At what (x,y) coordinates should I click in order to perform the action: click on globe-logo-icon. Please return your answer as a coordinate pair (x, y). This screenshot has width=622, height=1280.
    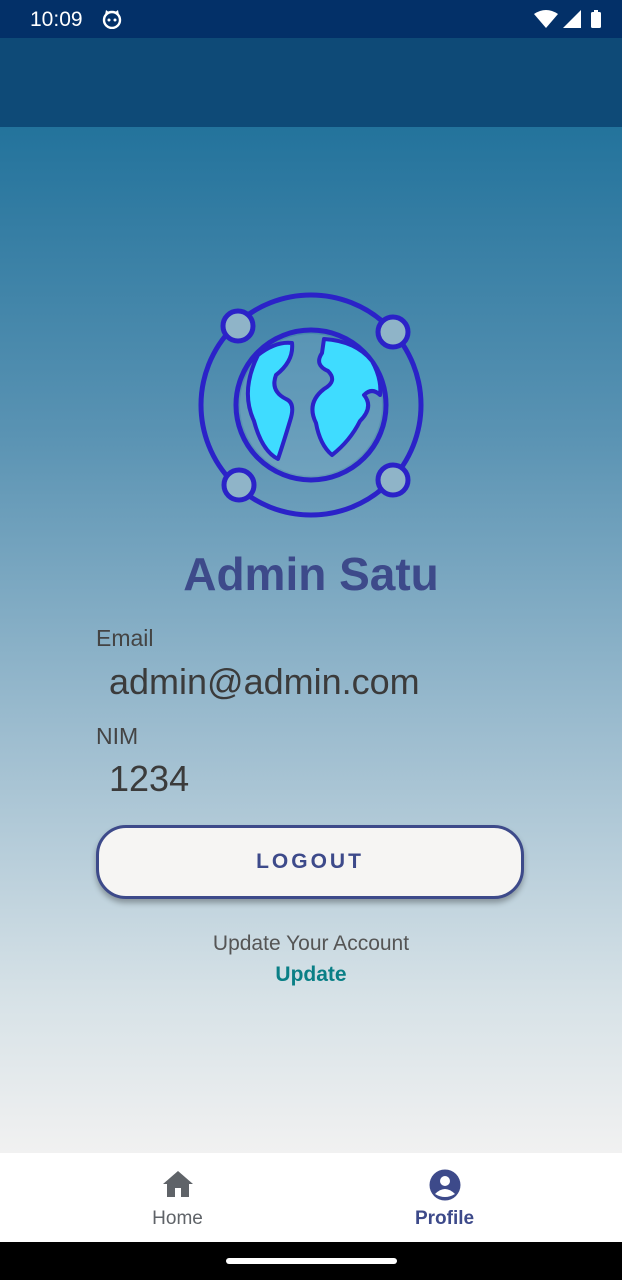
    Looking at the image, I should click on (311, 408).